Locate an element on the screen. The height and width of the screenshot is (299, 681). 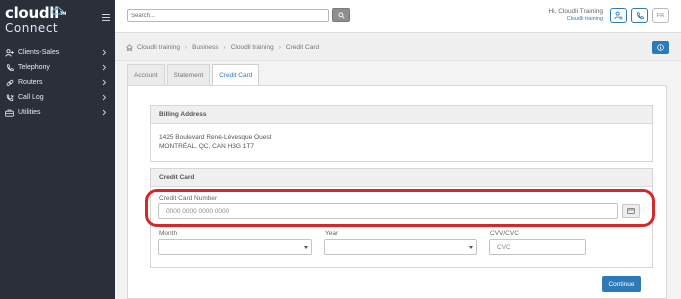
user-profile-button is located at coordinates (618, 15).